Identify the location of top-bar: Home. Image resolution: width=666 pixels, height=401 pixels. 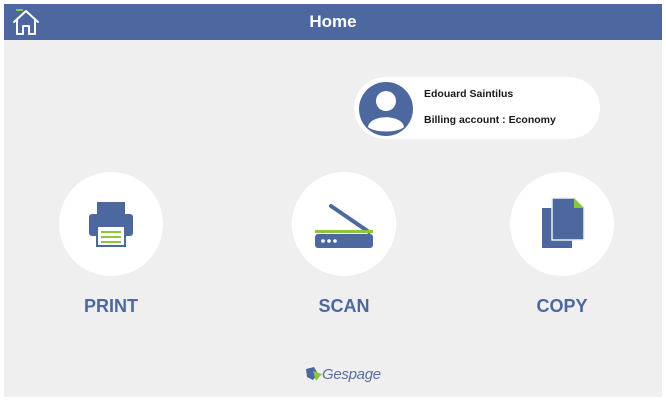
(333, 22).